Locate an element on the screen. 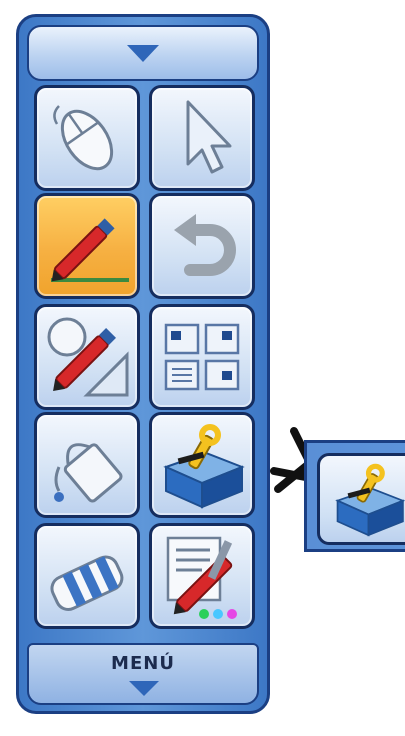  undo-icon is located at coordinates (205, 245).